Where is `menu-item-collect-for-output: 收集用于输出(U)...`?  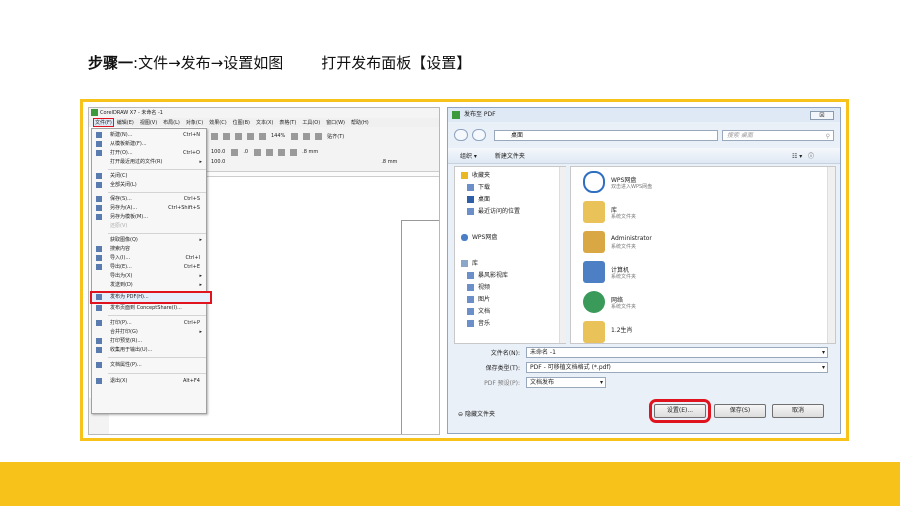 menu-item-collect-for-output: 收集用于输出(U)... is located at coordinates (149, 350).